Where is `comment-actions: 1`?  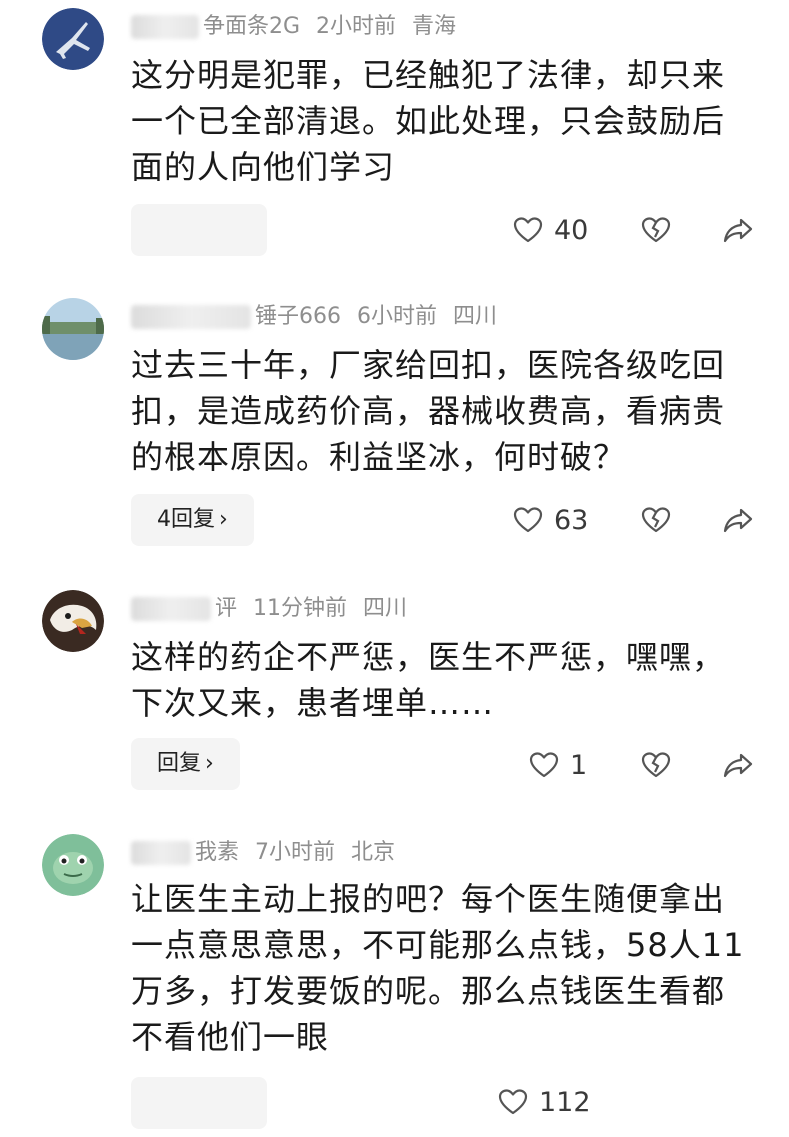 comment-actions: 1 is located at coordinates (394, 765).